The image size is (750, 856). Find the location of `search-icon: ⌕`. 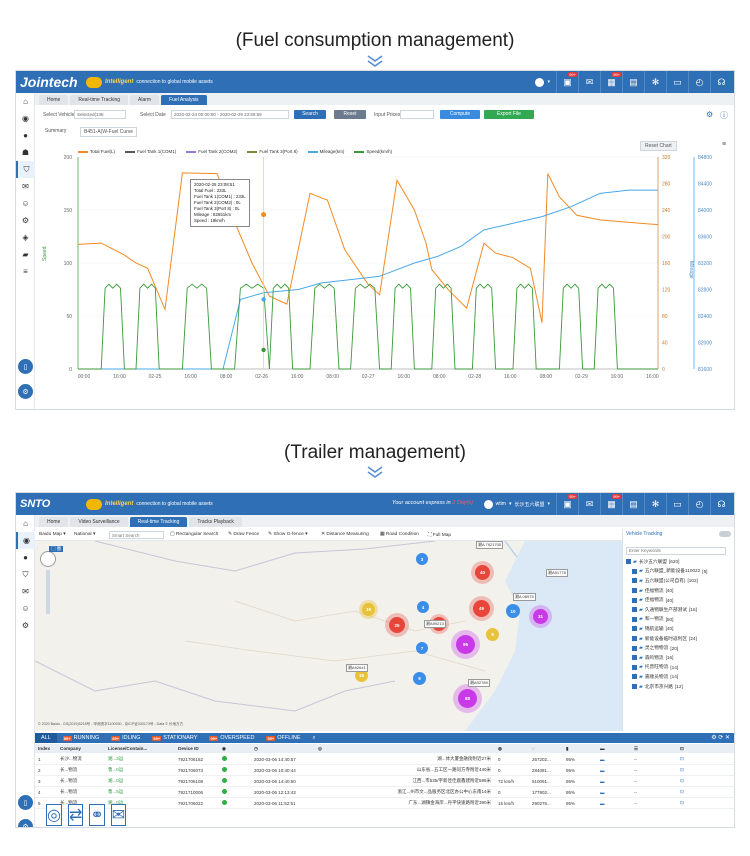

search-icon: ⌕ is located at coordinates (314, 738).